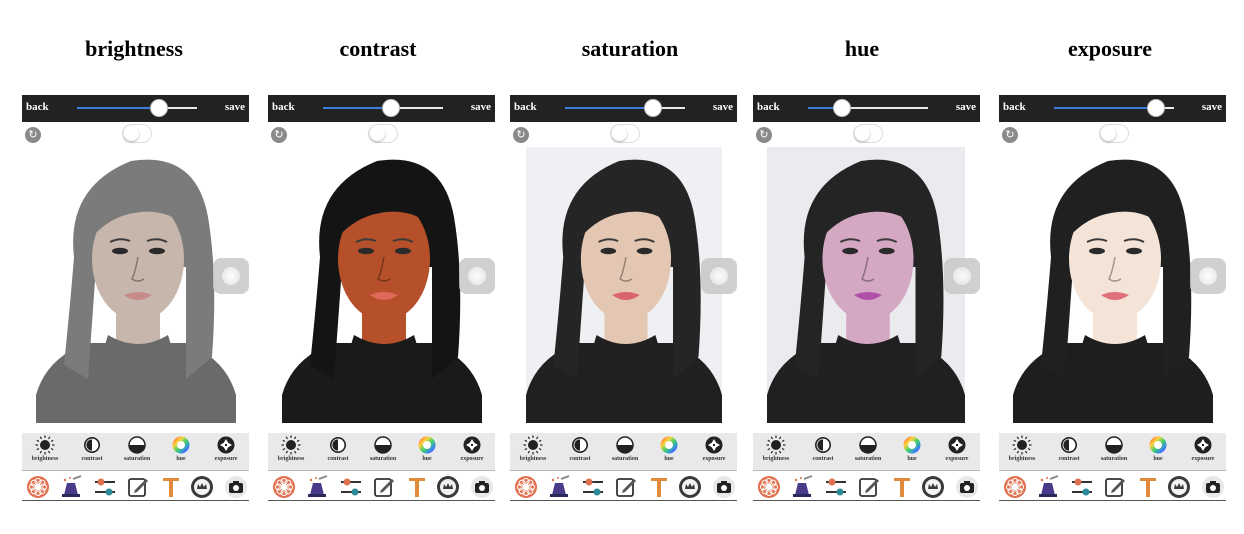  Describe the element at coordinates (1110, 48) in the screenshot. I see `caption-exposure: exposure` at that location.